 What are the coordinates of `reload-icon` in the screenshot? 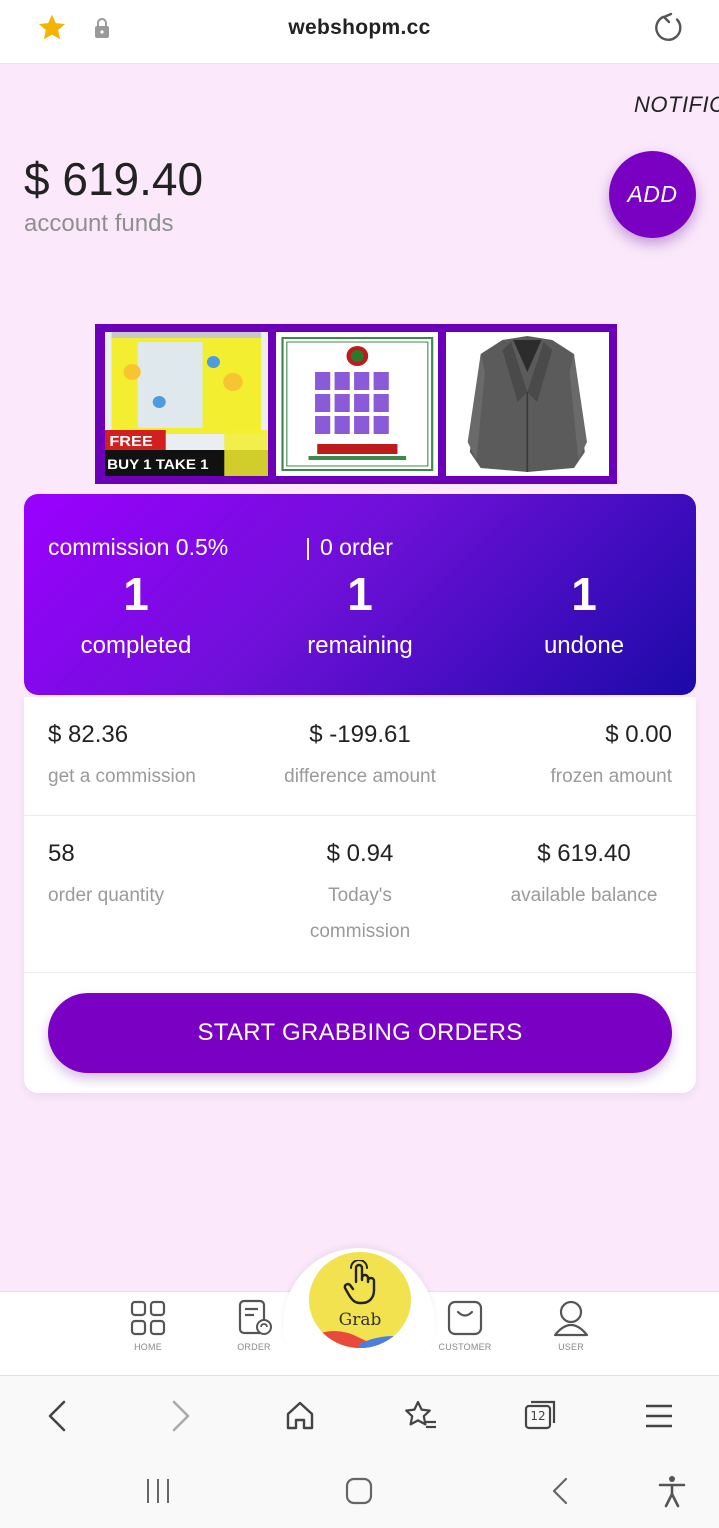 It's located at (669, 28).